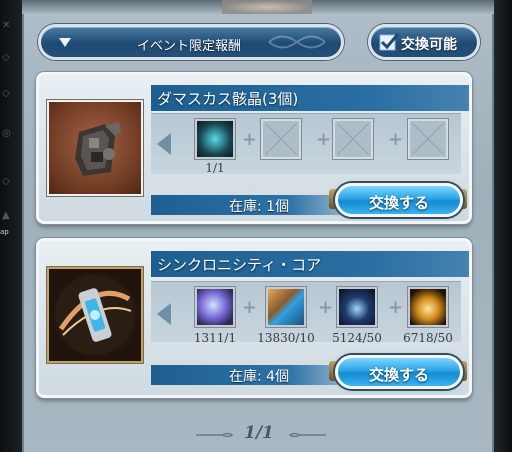 The image size is (512, 452). What do you see at coordinates (215, 139) in the screenshot?
I see `blue-flame-orb-icon` at bounding box center [215, 139].